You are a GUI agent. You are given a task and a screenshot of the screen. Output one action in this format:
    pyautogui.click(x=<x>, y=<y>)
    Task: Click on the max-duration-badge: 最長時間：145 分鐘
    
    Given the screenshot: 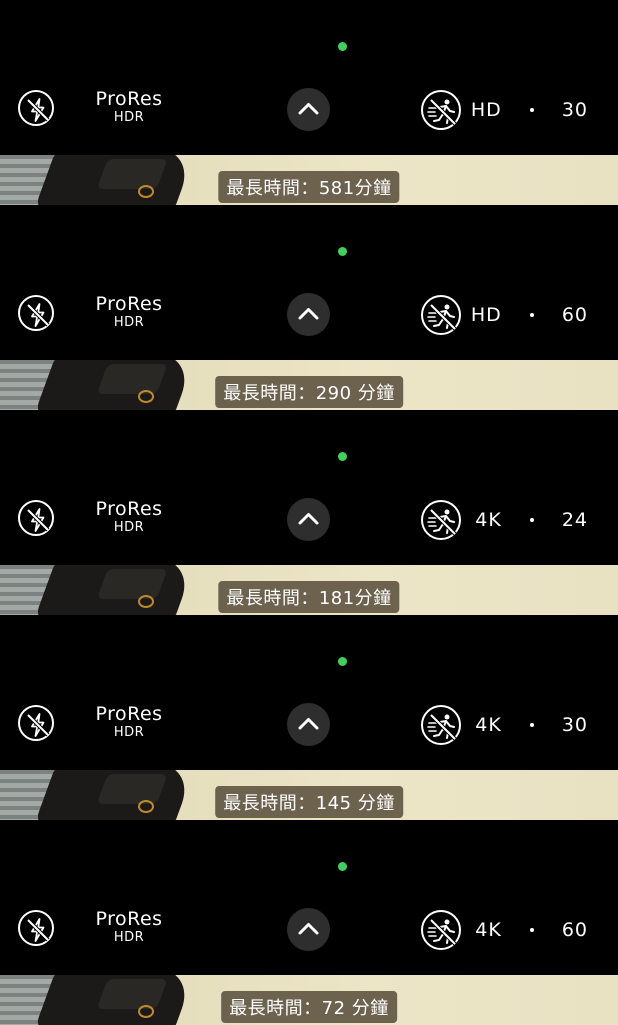 What is the action you would take?
    pyautogui.click(x=309, y=802)
    